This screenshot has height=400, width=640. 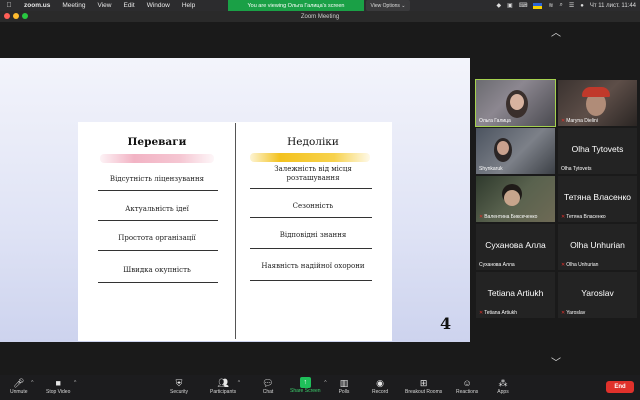 What do you see at coordinates (523, 5) in the screenshot?
I see `keyboard-icon: ⌨` at bounding box center [523, 5].